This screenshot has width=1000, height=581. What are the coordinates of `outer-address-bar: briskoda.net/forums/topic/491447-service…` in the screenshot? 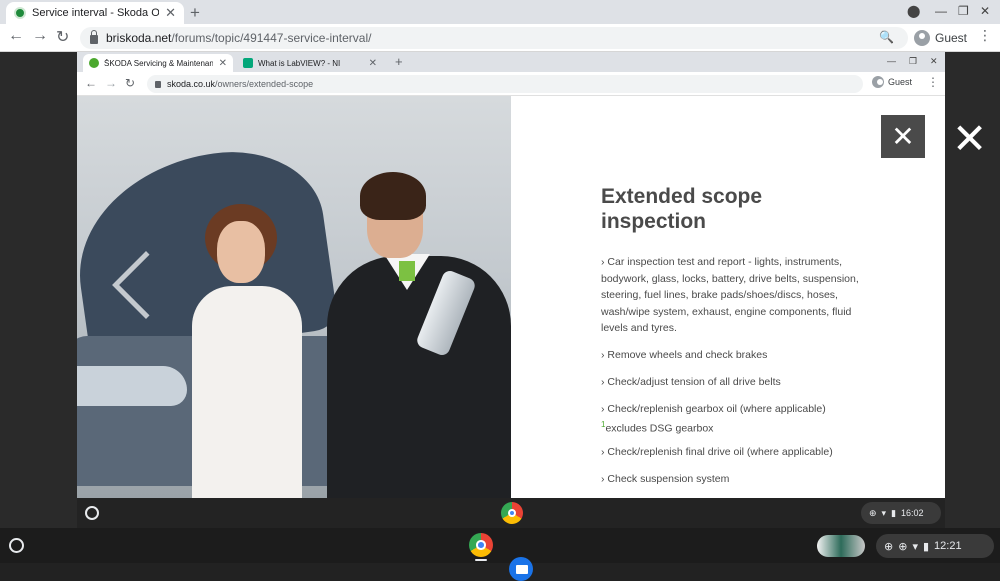 It's located at (494, 38).